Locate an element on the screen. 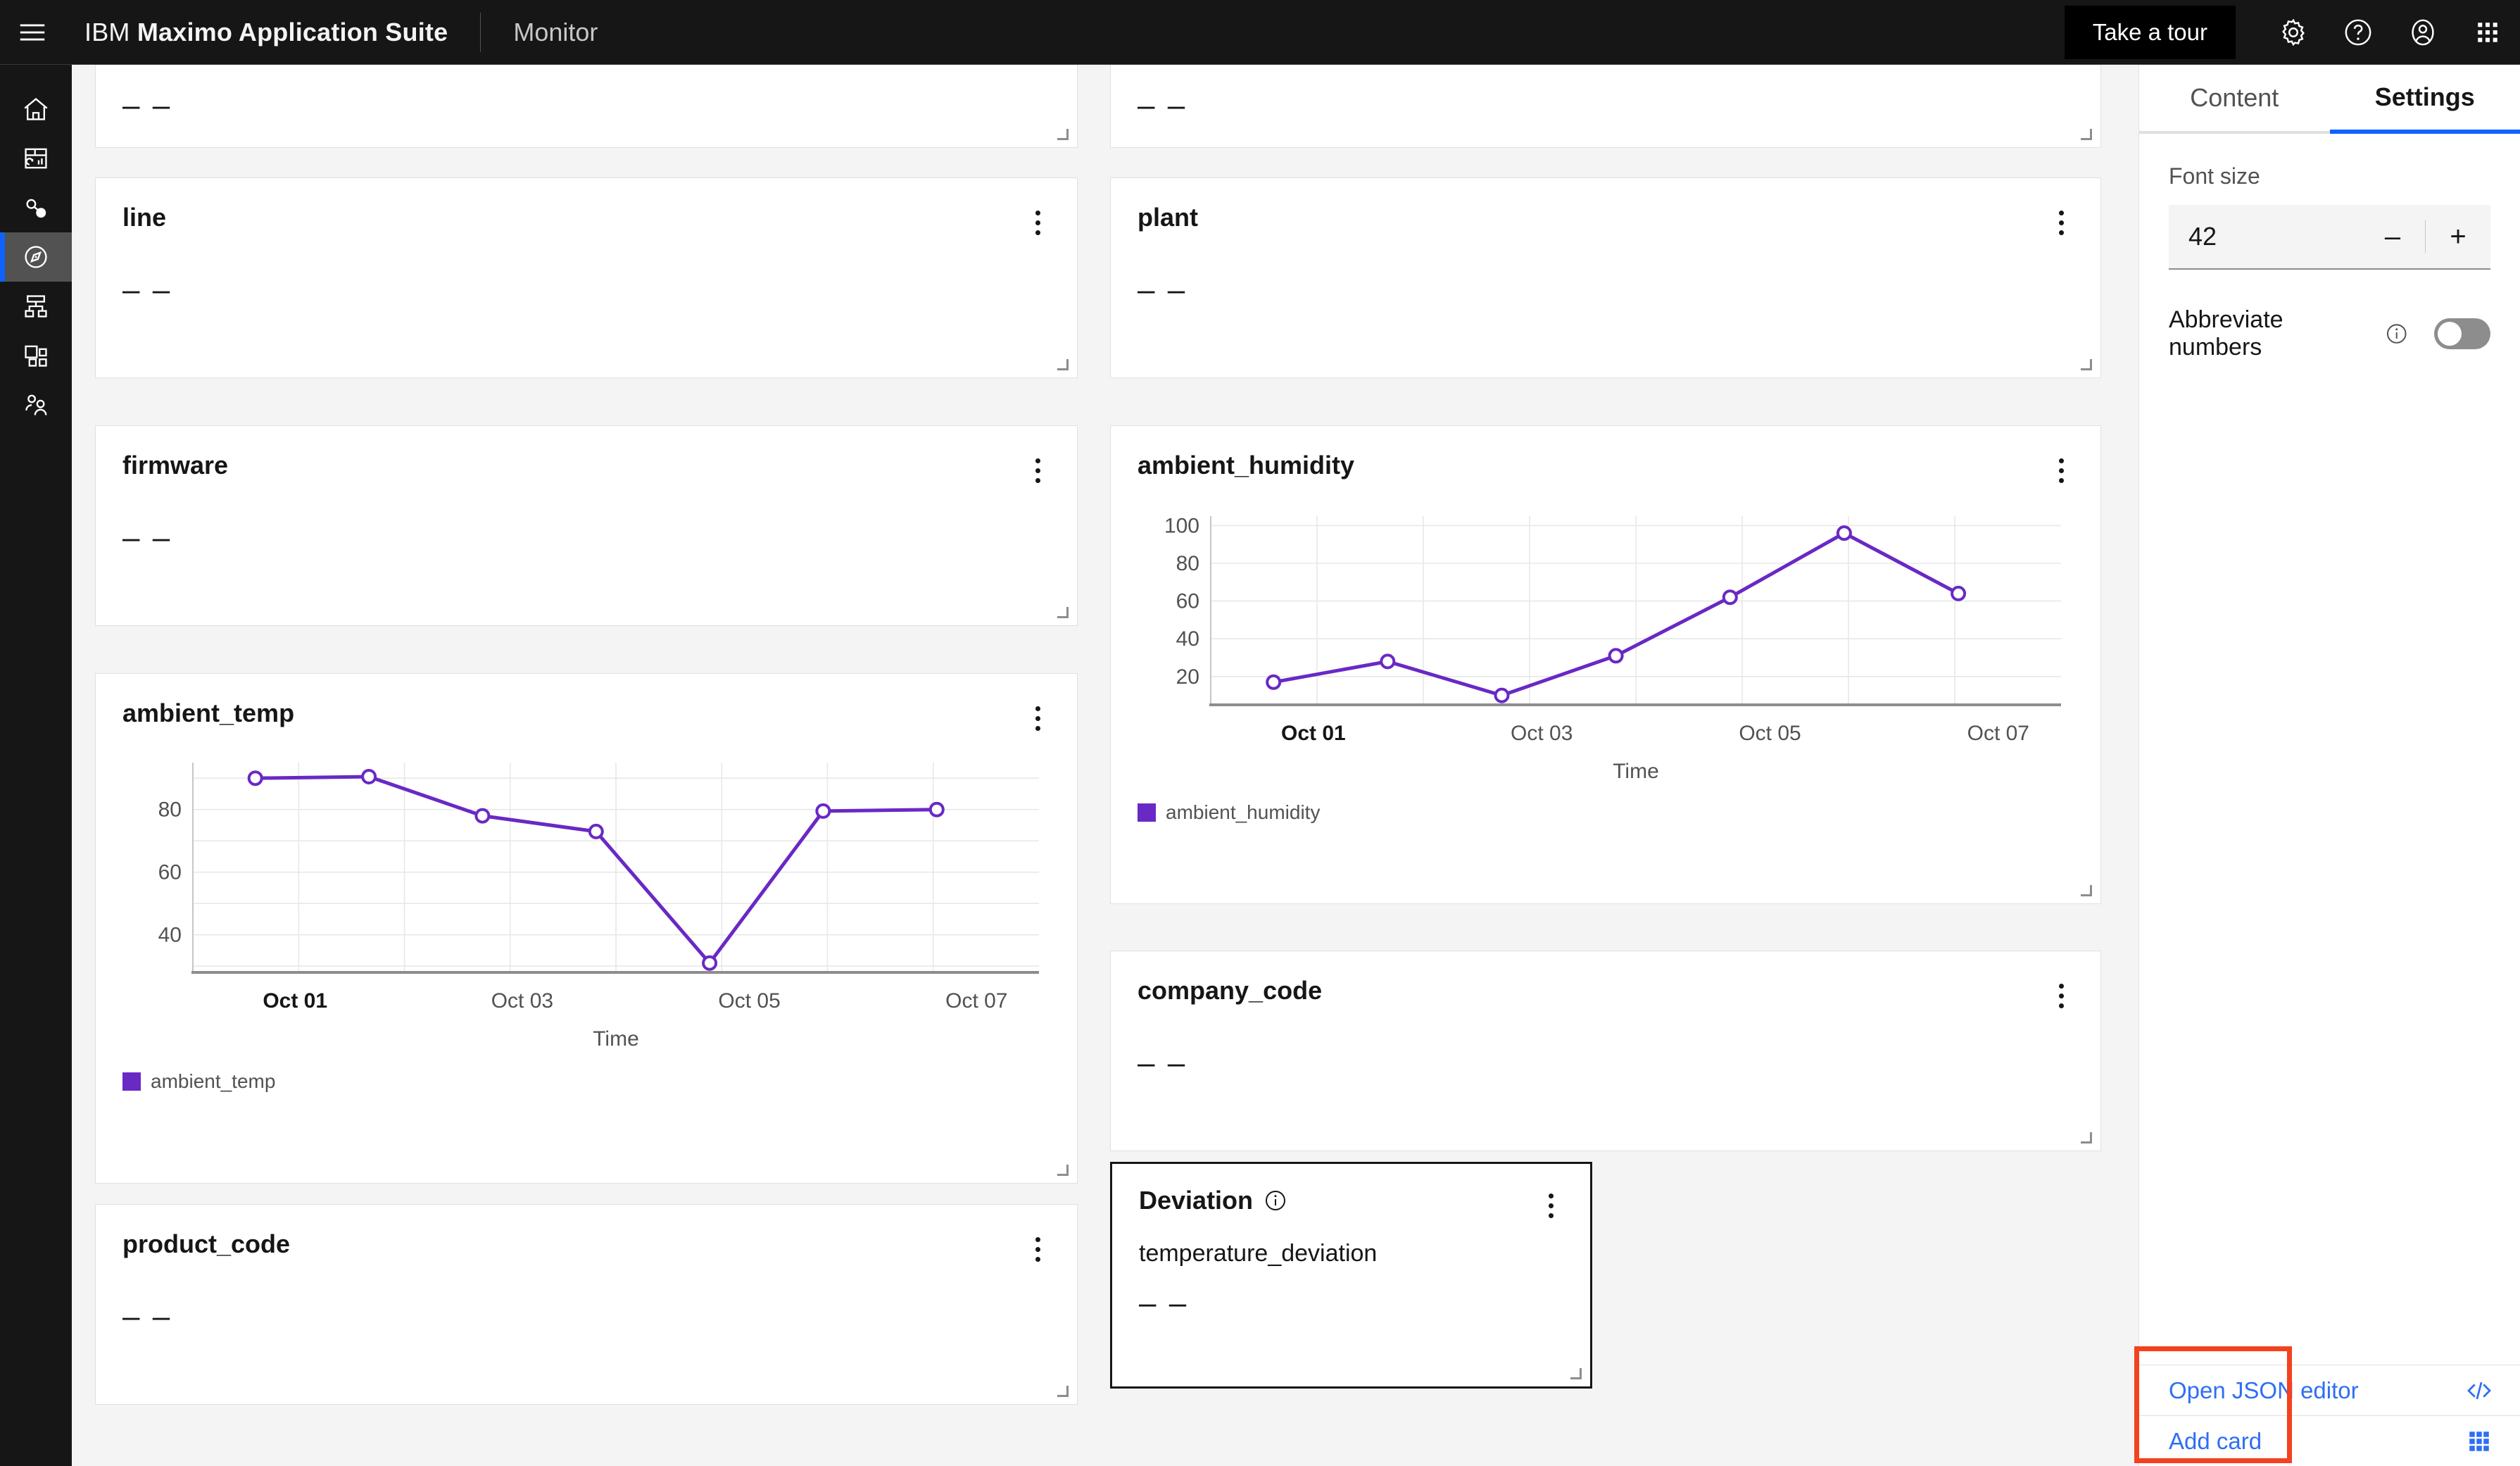  sidebar-item-dashboard is located at coordinates (36, 158).